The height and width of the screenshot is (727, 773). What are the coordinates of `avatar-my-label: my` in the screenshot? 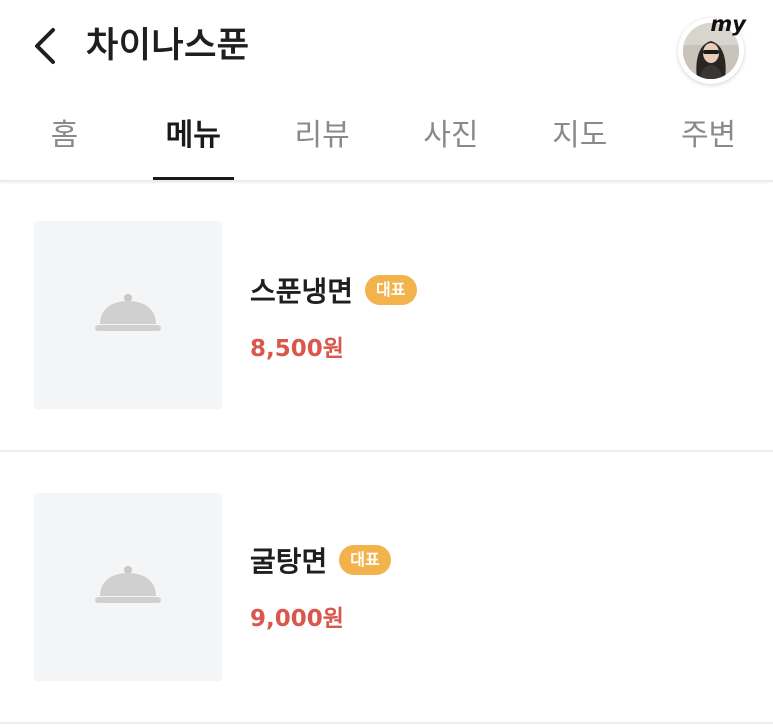 It's located at (728, 24).